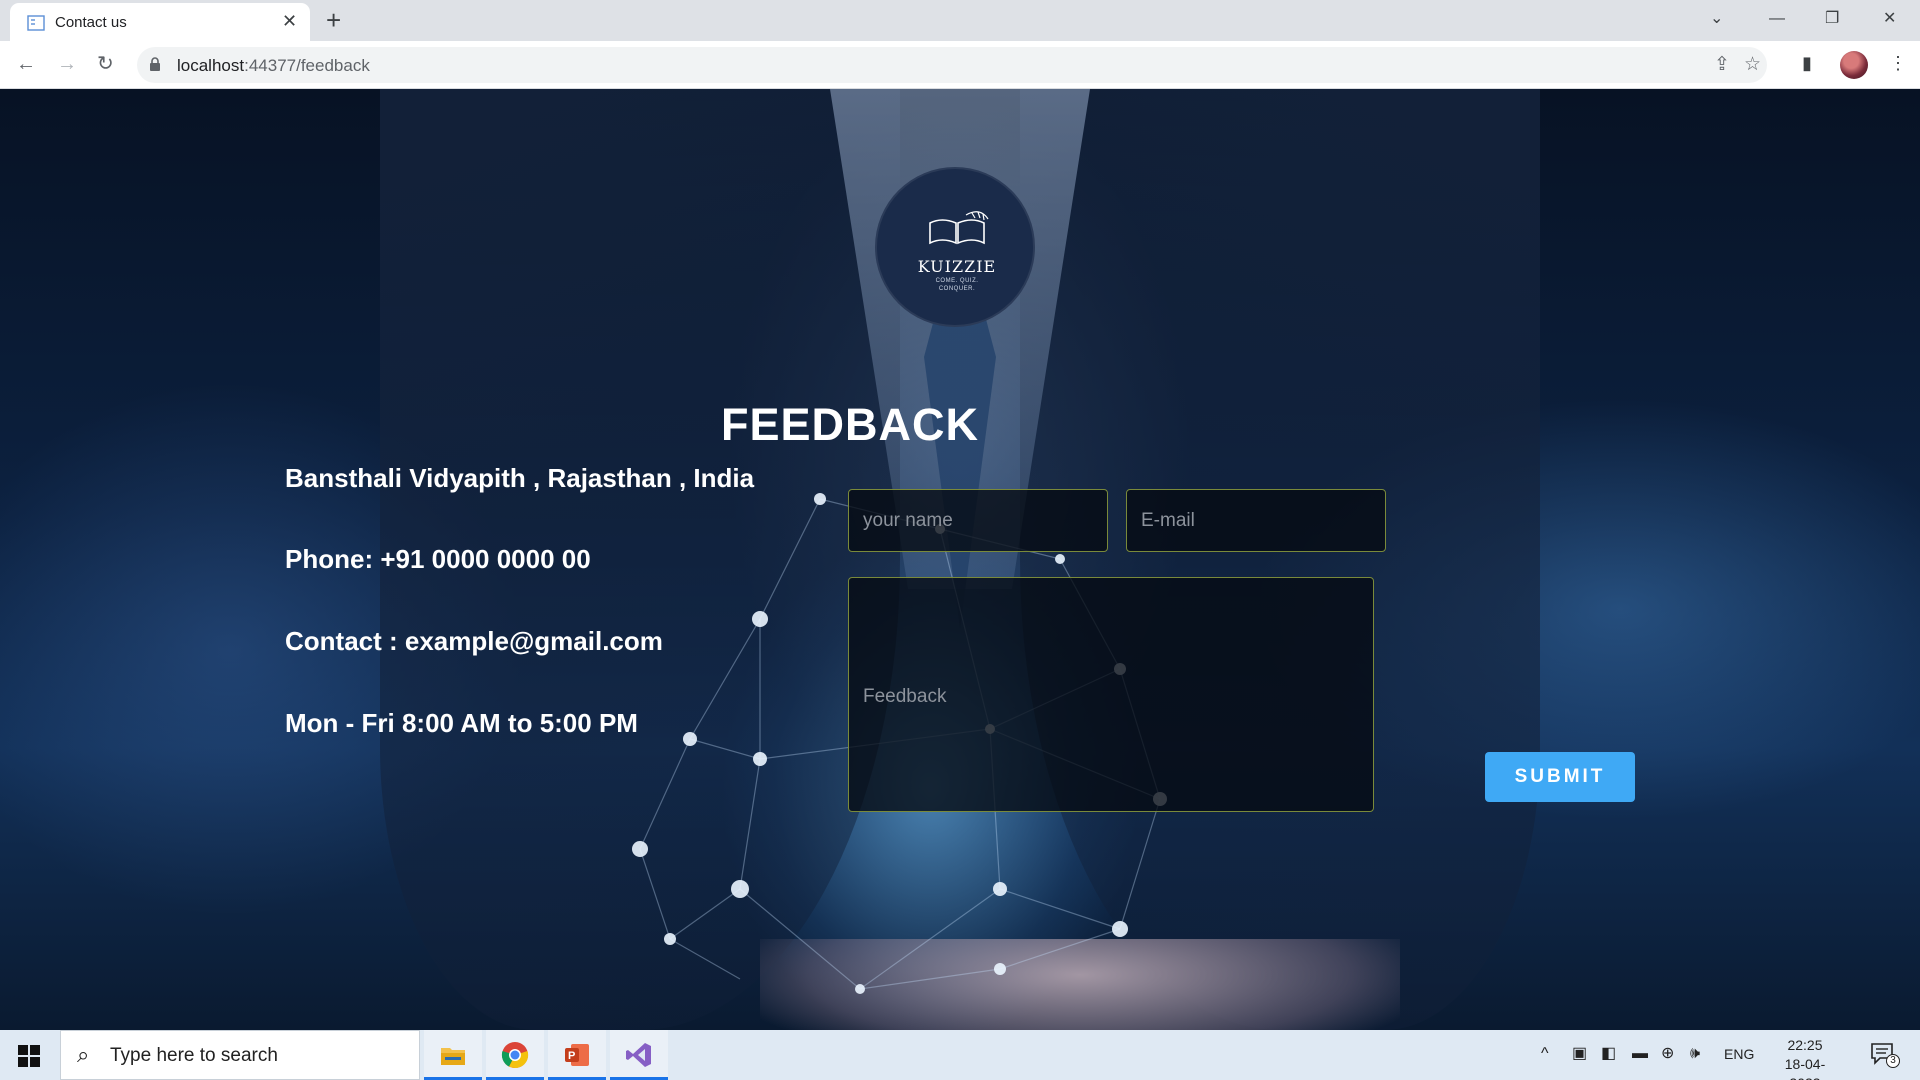 The width and height of the screenshot is (1920, 1080). What do you see at coordinates (155, 64) in the screenshot?
I see `lock-icon` at bounding box center [155, 64].